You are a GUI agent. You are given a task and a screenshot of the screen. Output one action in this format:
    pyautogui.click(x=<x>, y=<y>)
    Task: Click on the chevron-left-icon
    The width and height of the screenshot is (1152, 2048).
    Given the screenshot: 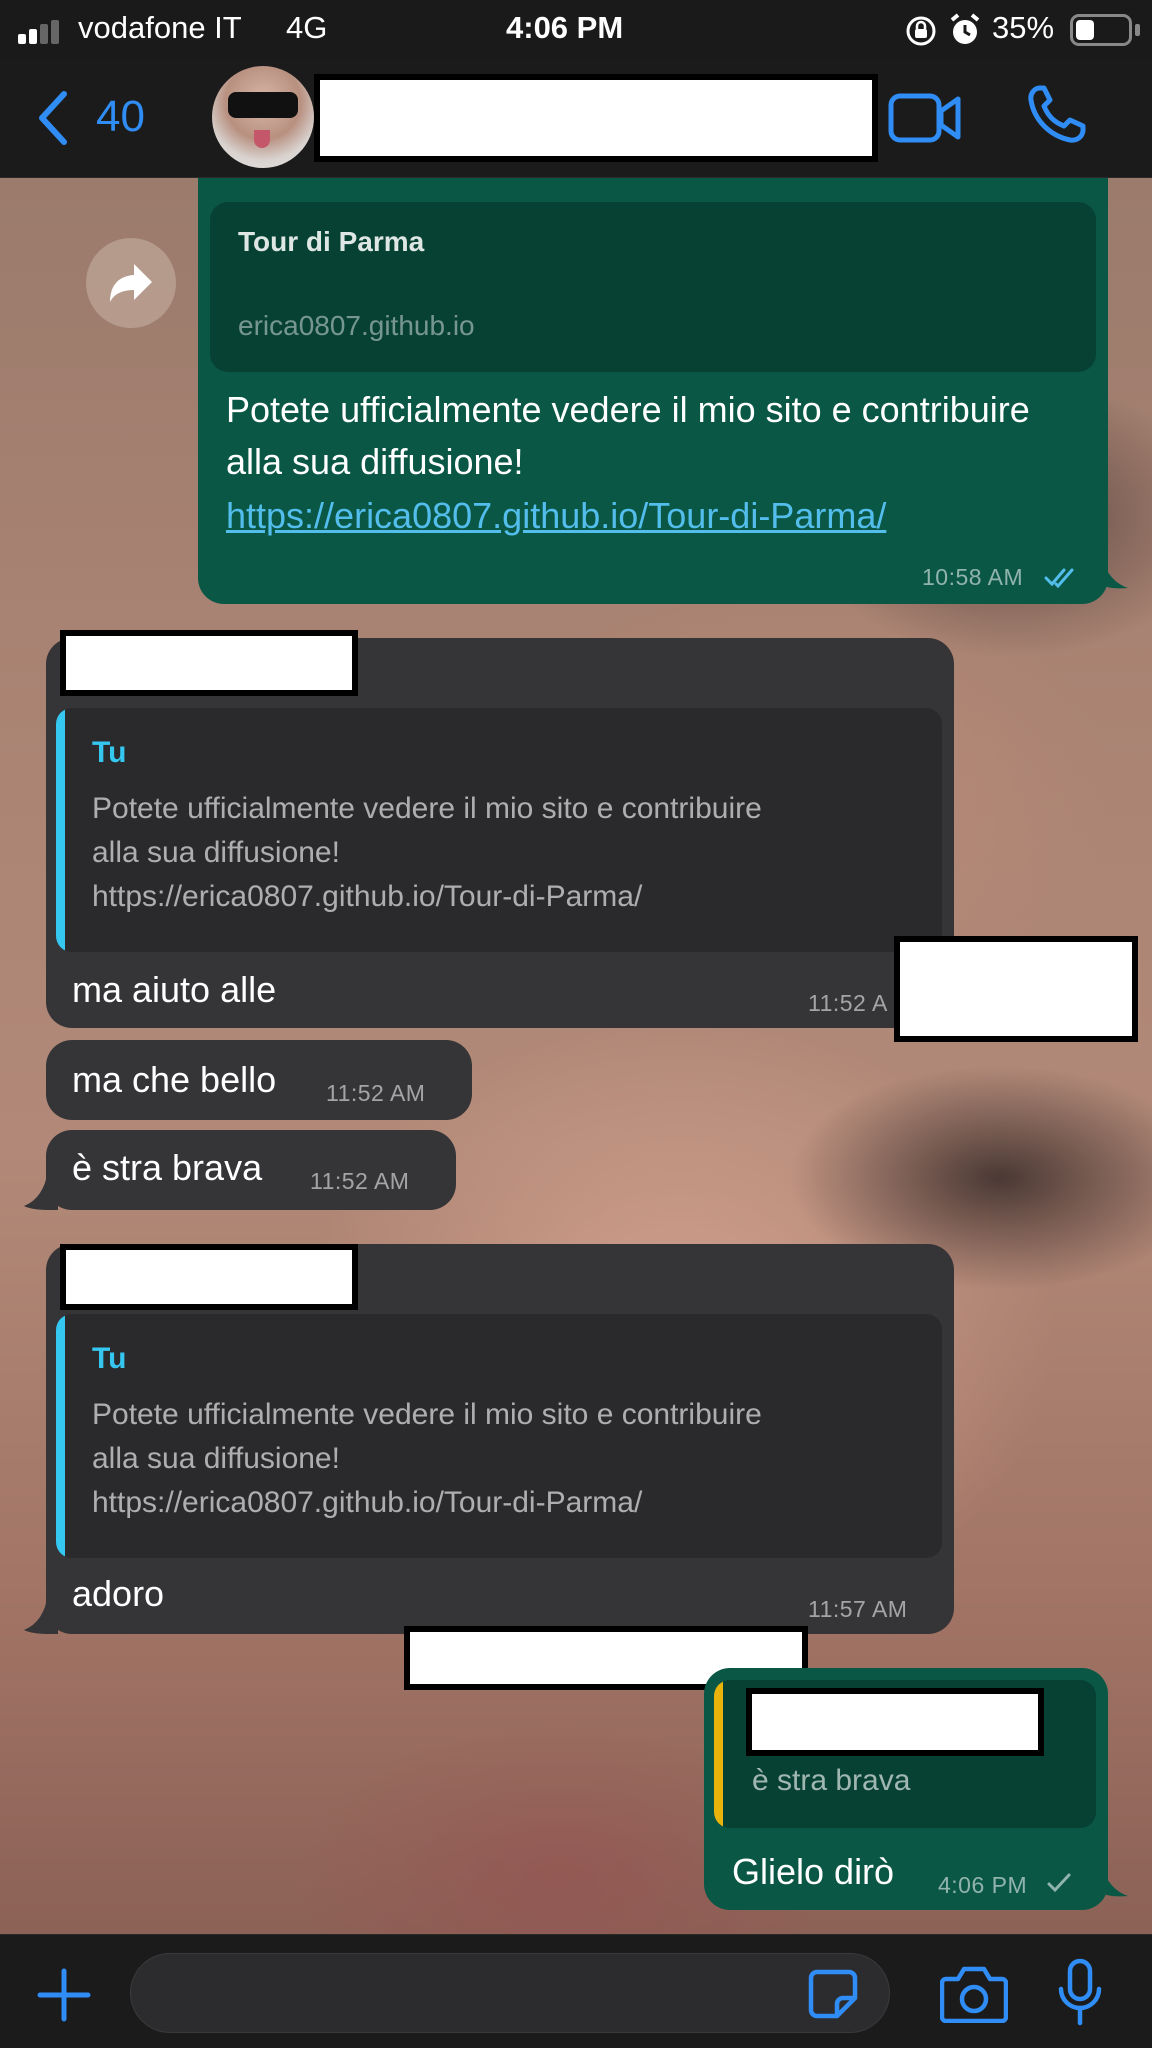 What is the action you would take?
    pyautogui.click(x=52, y=118)
    